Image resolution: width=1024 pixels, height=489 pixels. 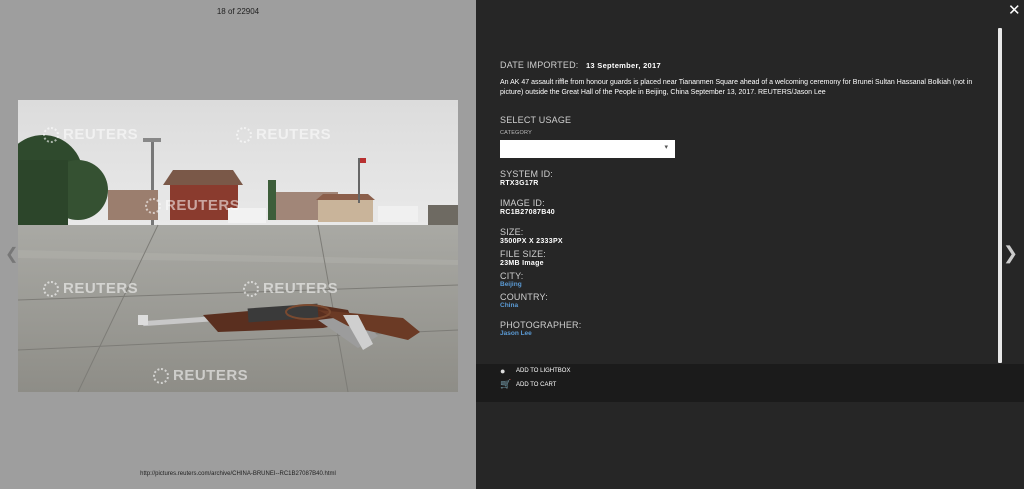 What do you see at coordinates (536, 384) in the screenshot?
I see `cart-label: ADD TO CART` at bounding box center [536, 384].